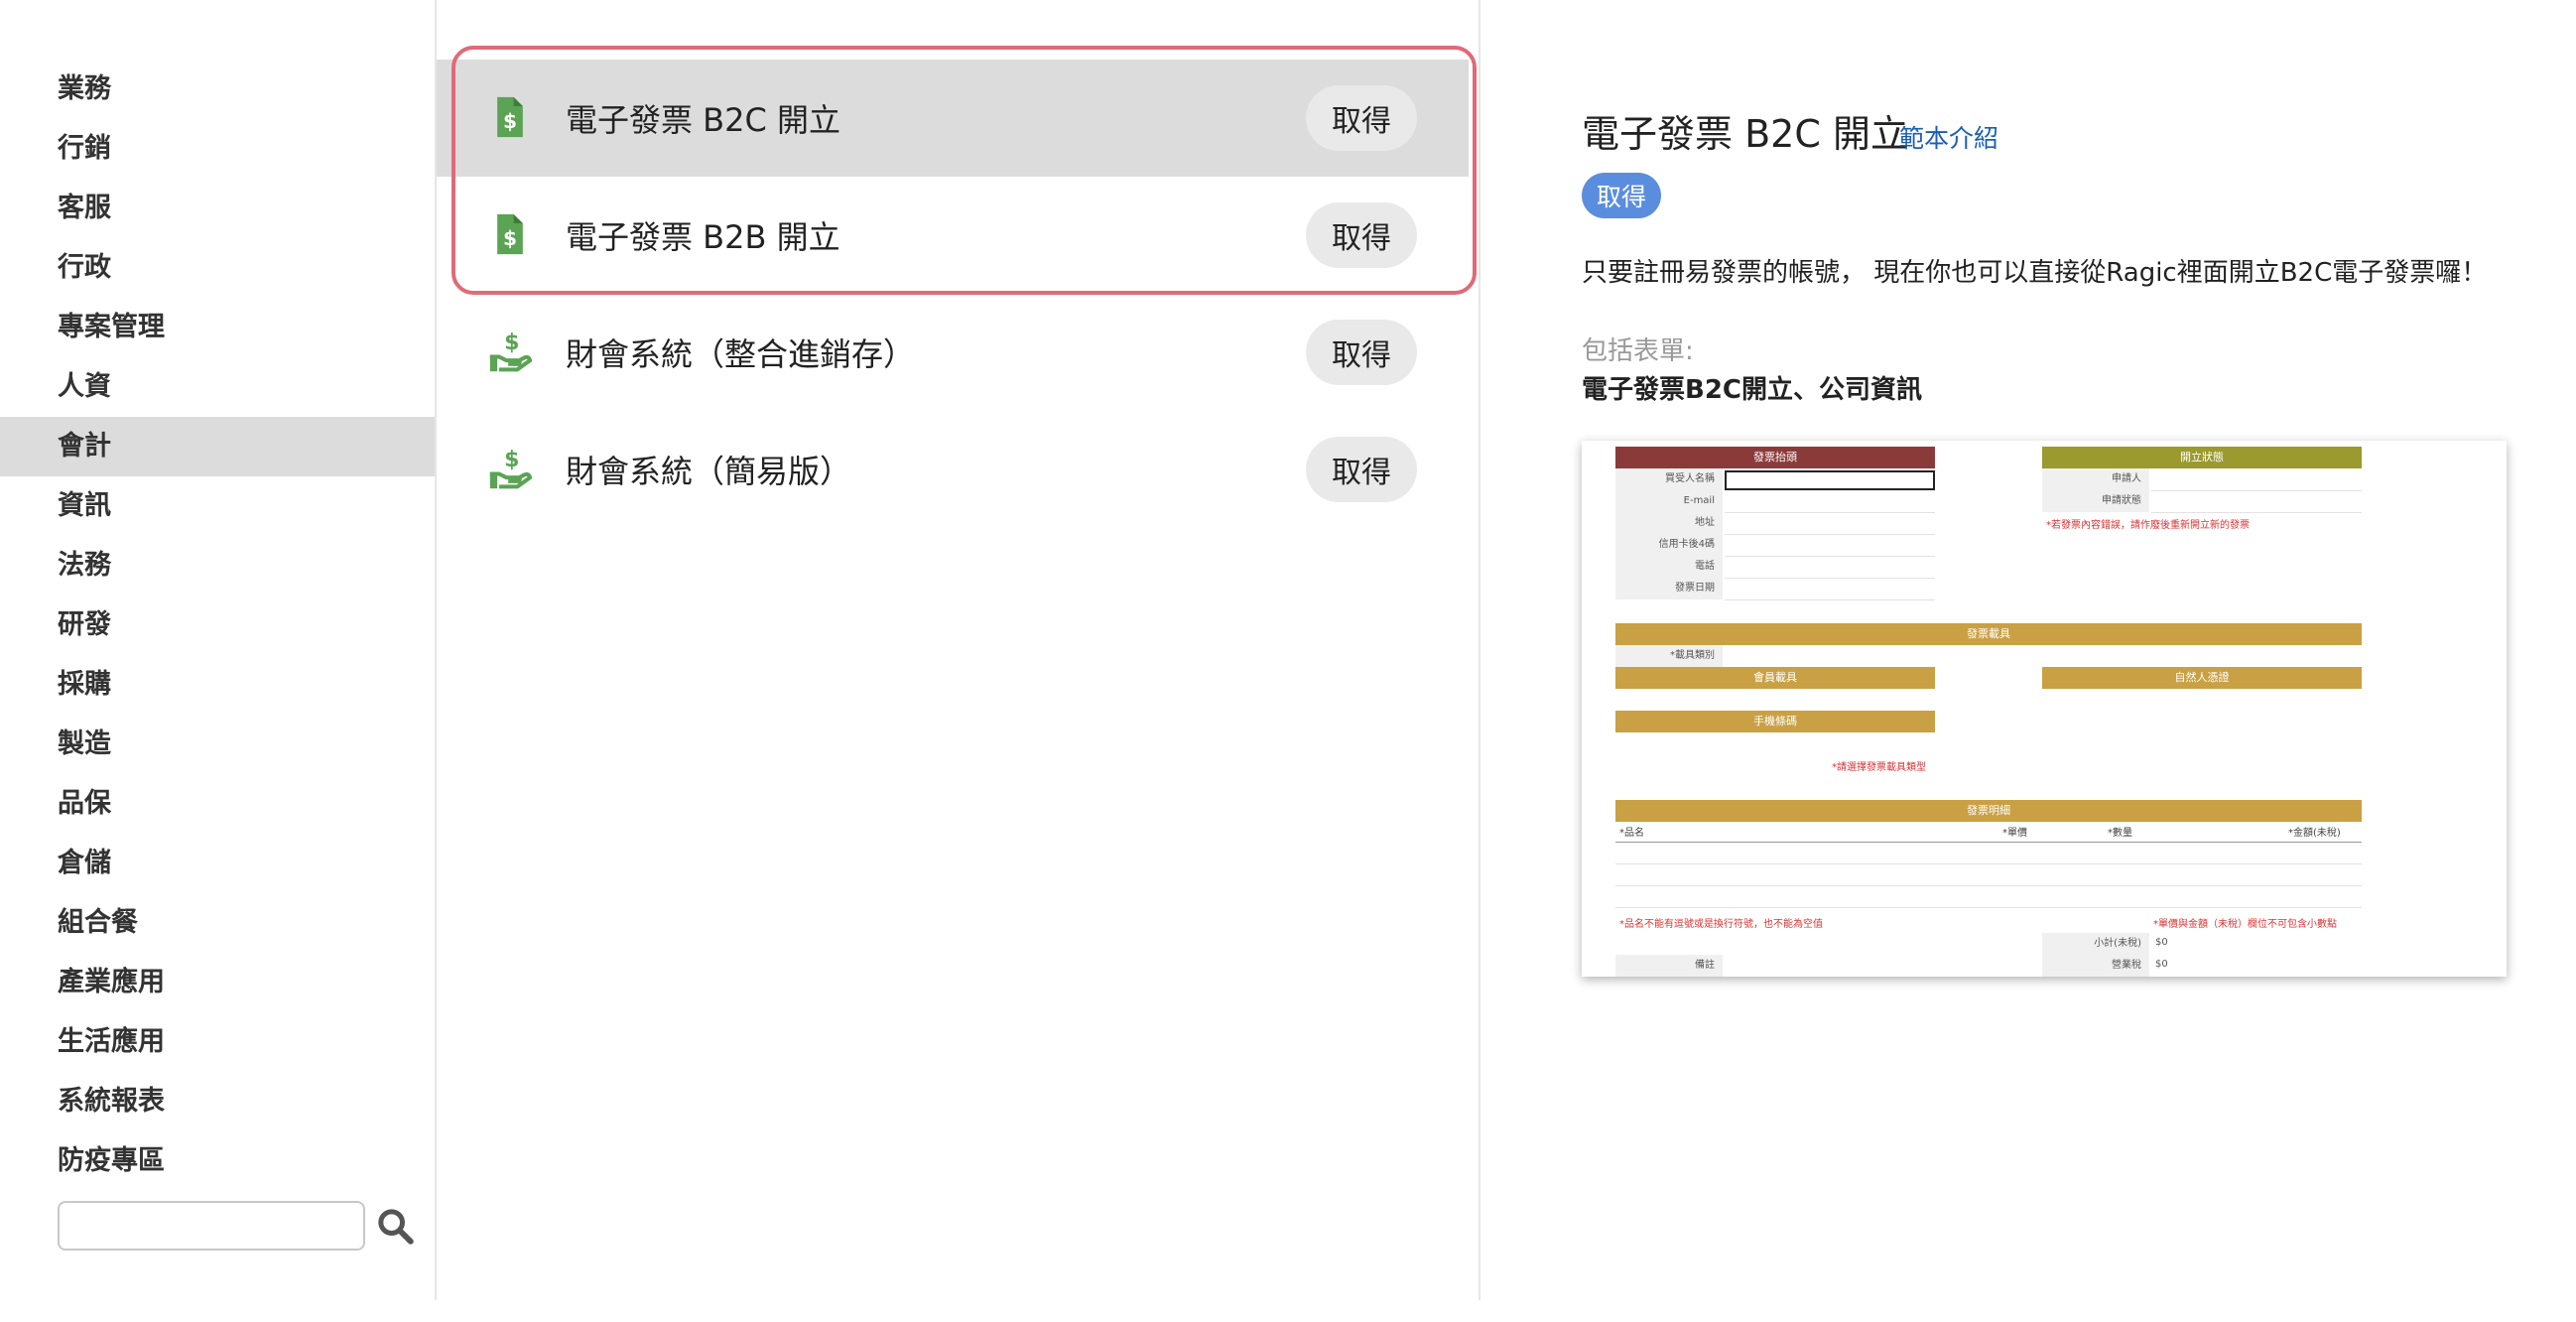  Describe the element at coordinates (1775, 458) in the screenshot. I see `preview-section-header: 發票抬頭` at that location.